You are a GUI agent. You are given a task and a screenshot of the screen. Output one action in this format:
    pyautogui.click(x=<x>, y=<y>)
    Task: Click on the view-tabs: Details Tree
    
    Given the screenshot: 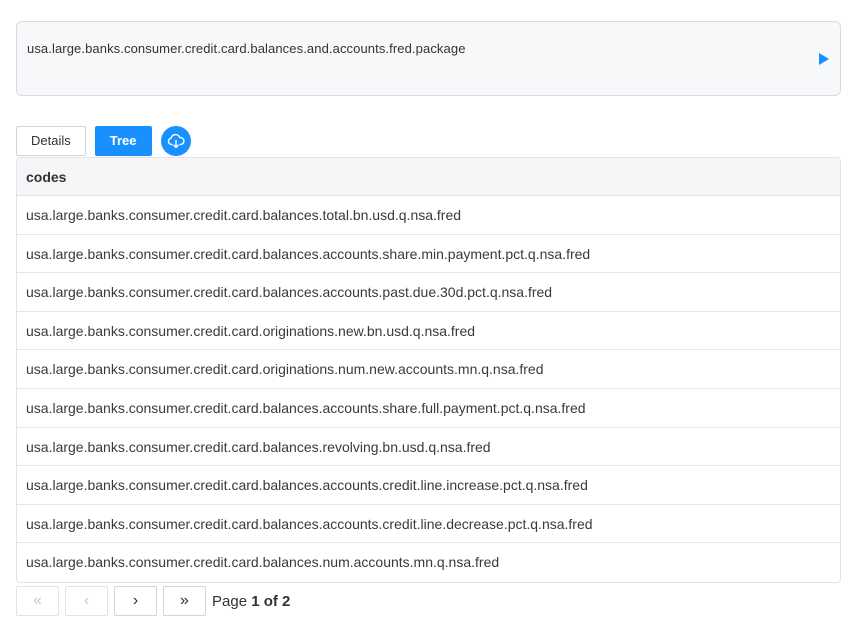 What is the action you would take?
    pyautogui.click(x=103, y=141)
    